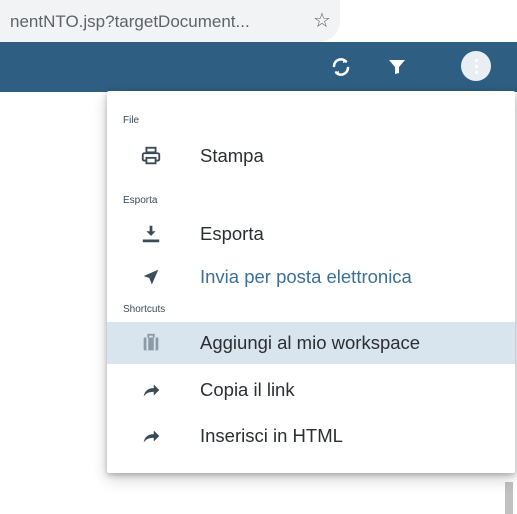  Describe the element at coordinates (509, 498) in the screenshot. I see `scrollbar` at that location.